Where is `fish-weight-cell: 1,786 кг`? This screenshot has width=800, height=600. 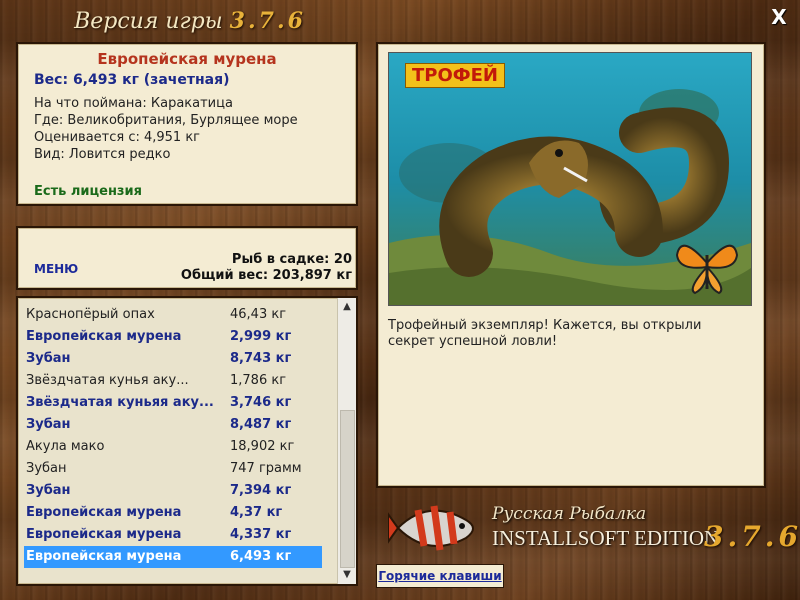
fish-weight-cell: 1,786 кг is located at coordinates (258, 380).